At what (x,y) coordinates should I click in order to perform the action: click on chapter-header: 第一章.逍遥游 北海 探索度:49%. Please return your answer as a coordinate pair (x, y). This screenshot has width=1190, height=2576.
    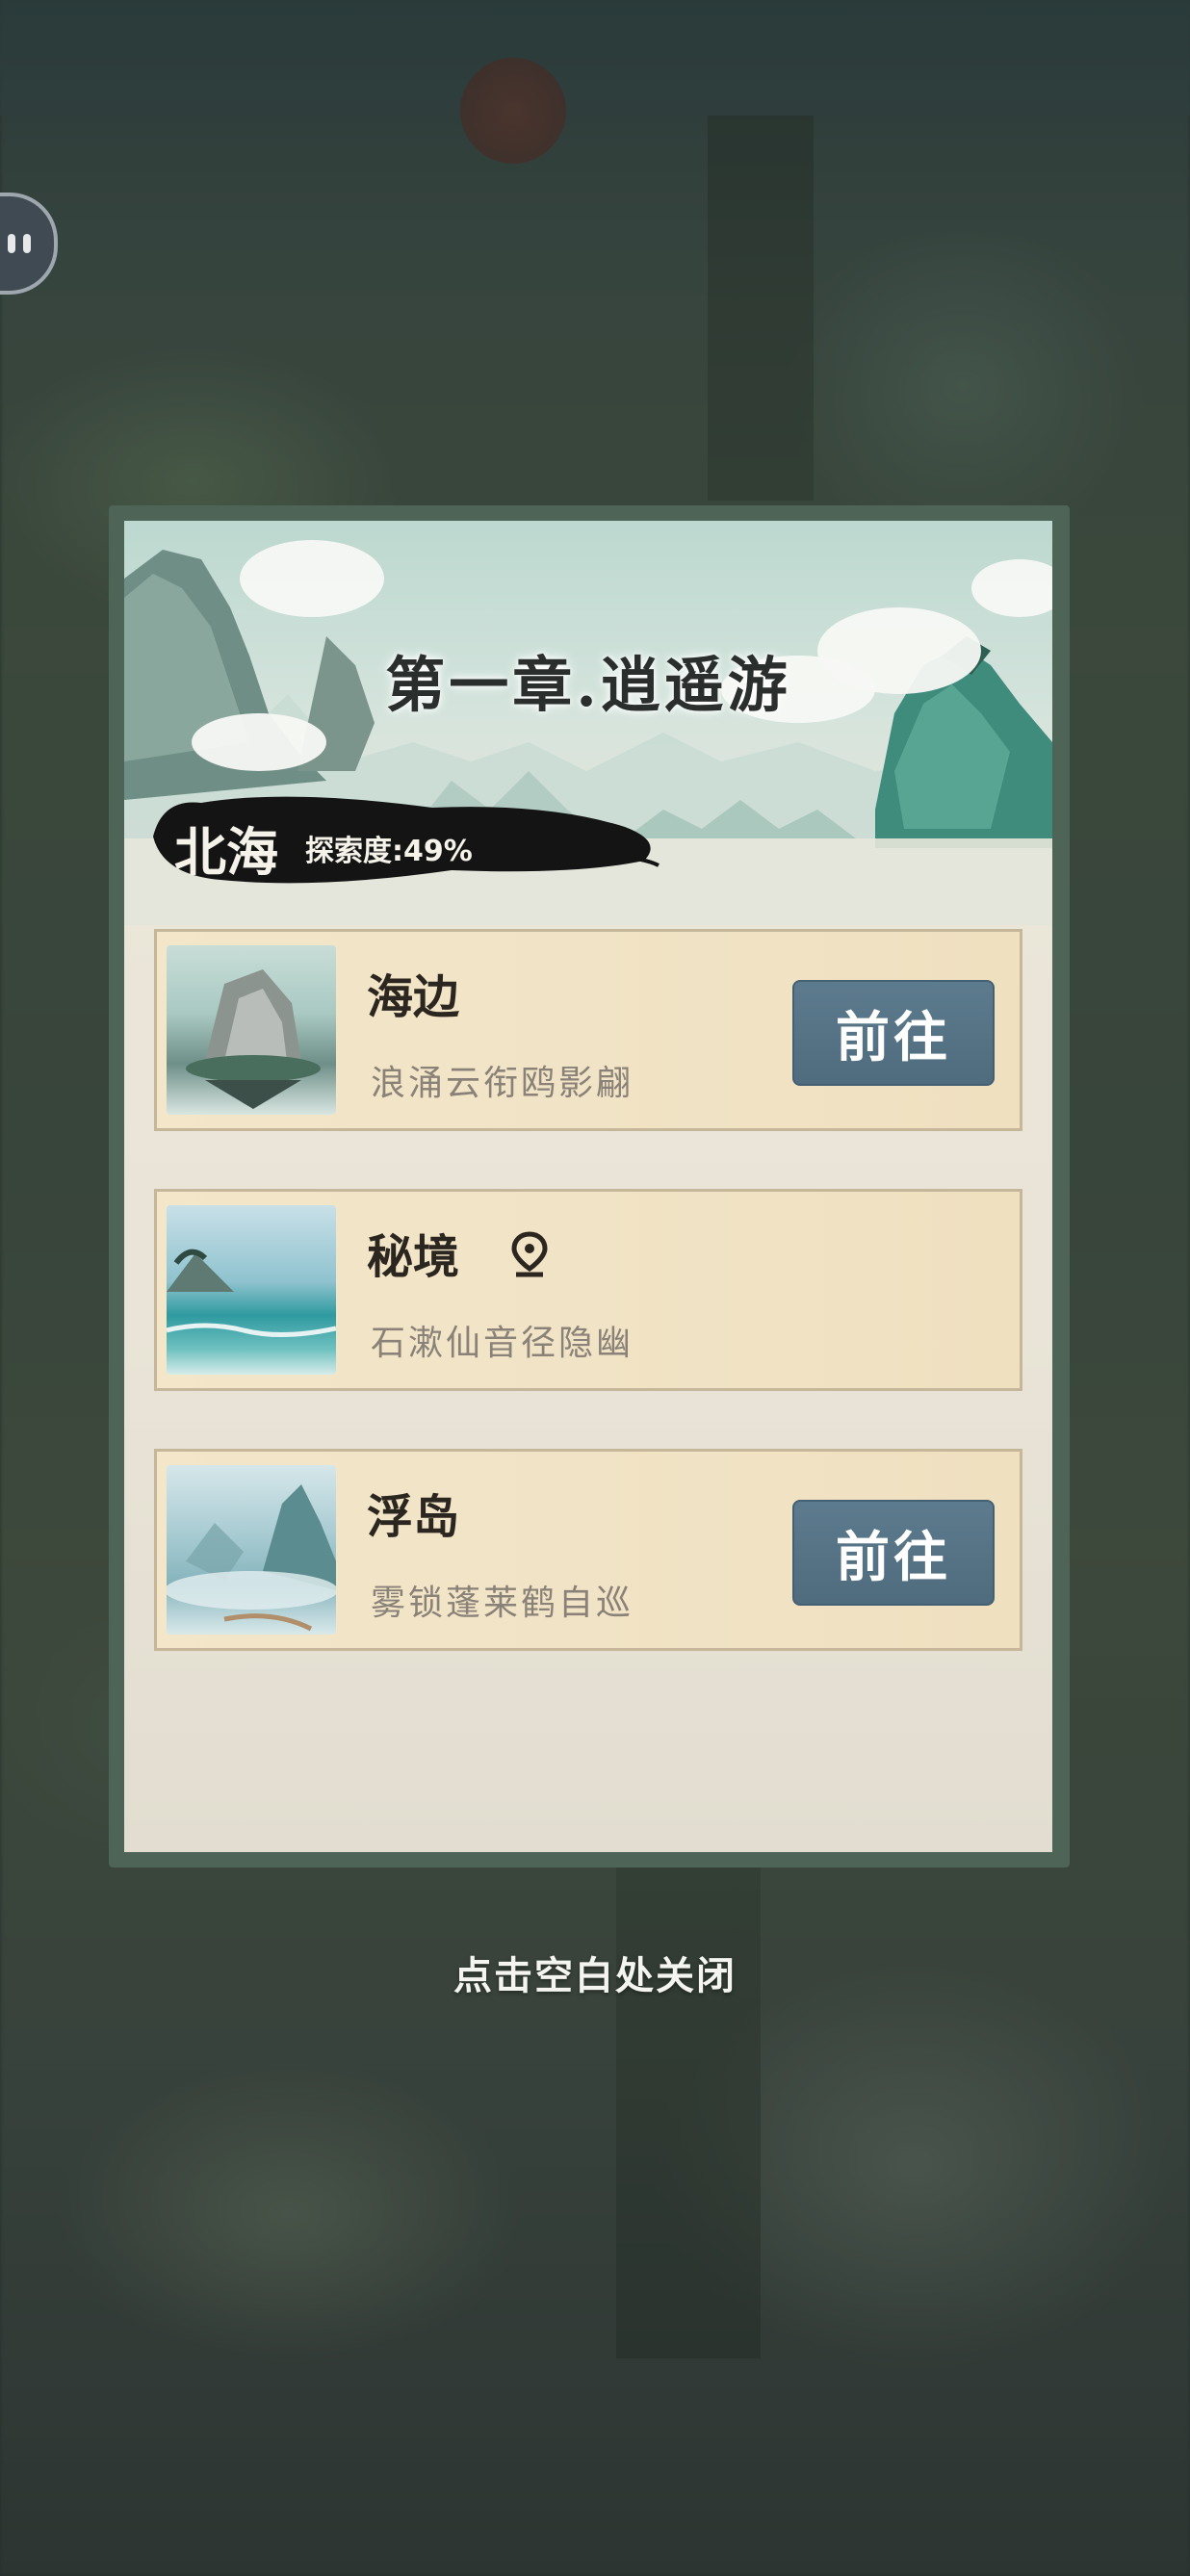
    Looking at the image, I should click on (588, 723).